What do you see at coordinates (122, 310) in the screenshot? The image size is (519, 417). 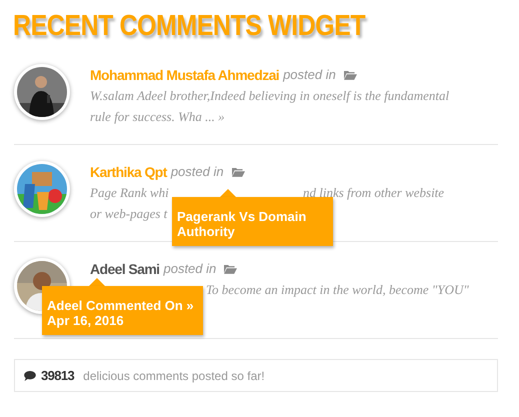 I see `tooltip: Adeel Commented On » Apr 16, 2016` at bounding box center [122, 310].